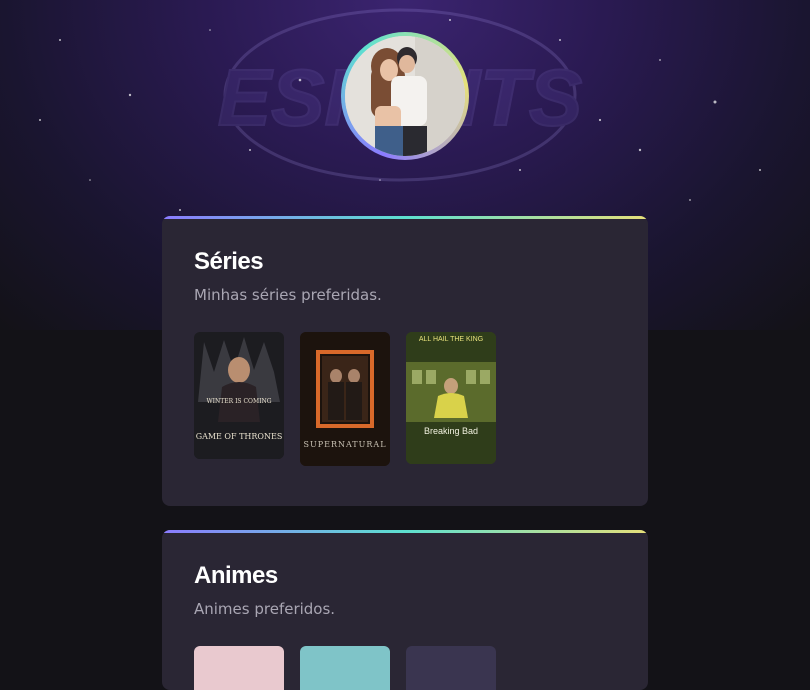  What do you see at coordinates (288, 295) in the screenshot?
I see `section-subtitle: Minhas séries preferidas.` at bounding box center [288, 295].